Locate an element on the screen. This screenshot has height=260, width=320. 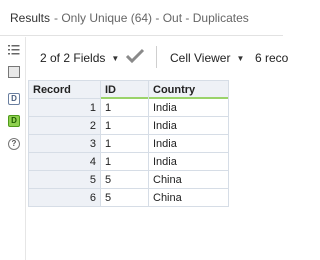
column-header-country: Country is located at coordinates (188, 90).